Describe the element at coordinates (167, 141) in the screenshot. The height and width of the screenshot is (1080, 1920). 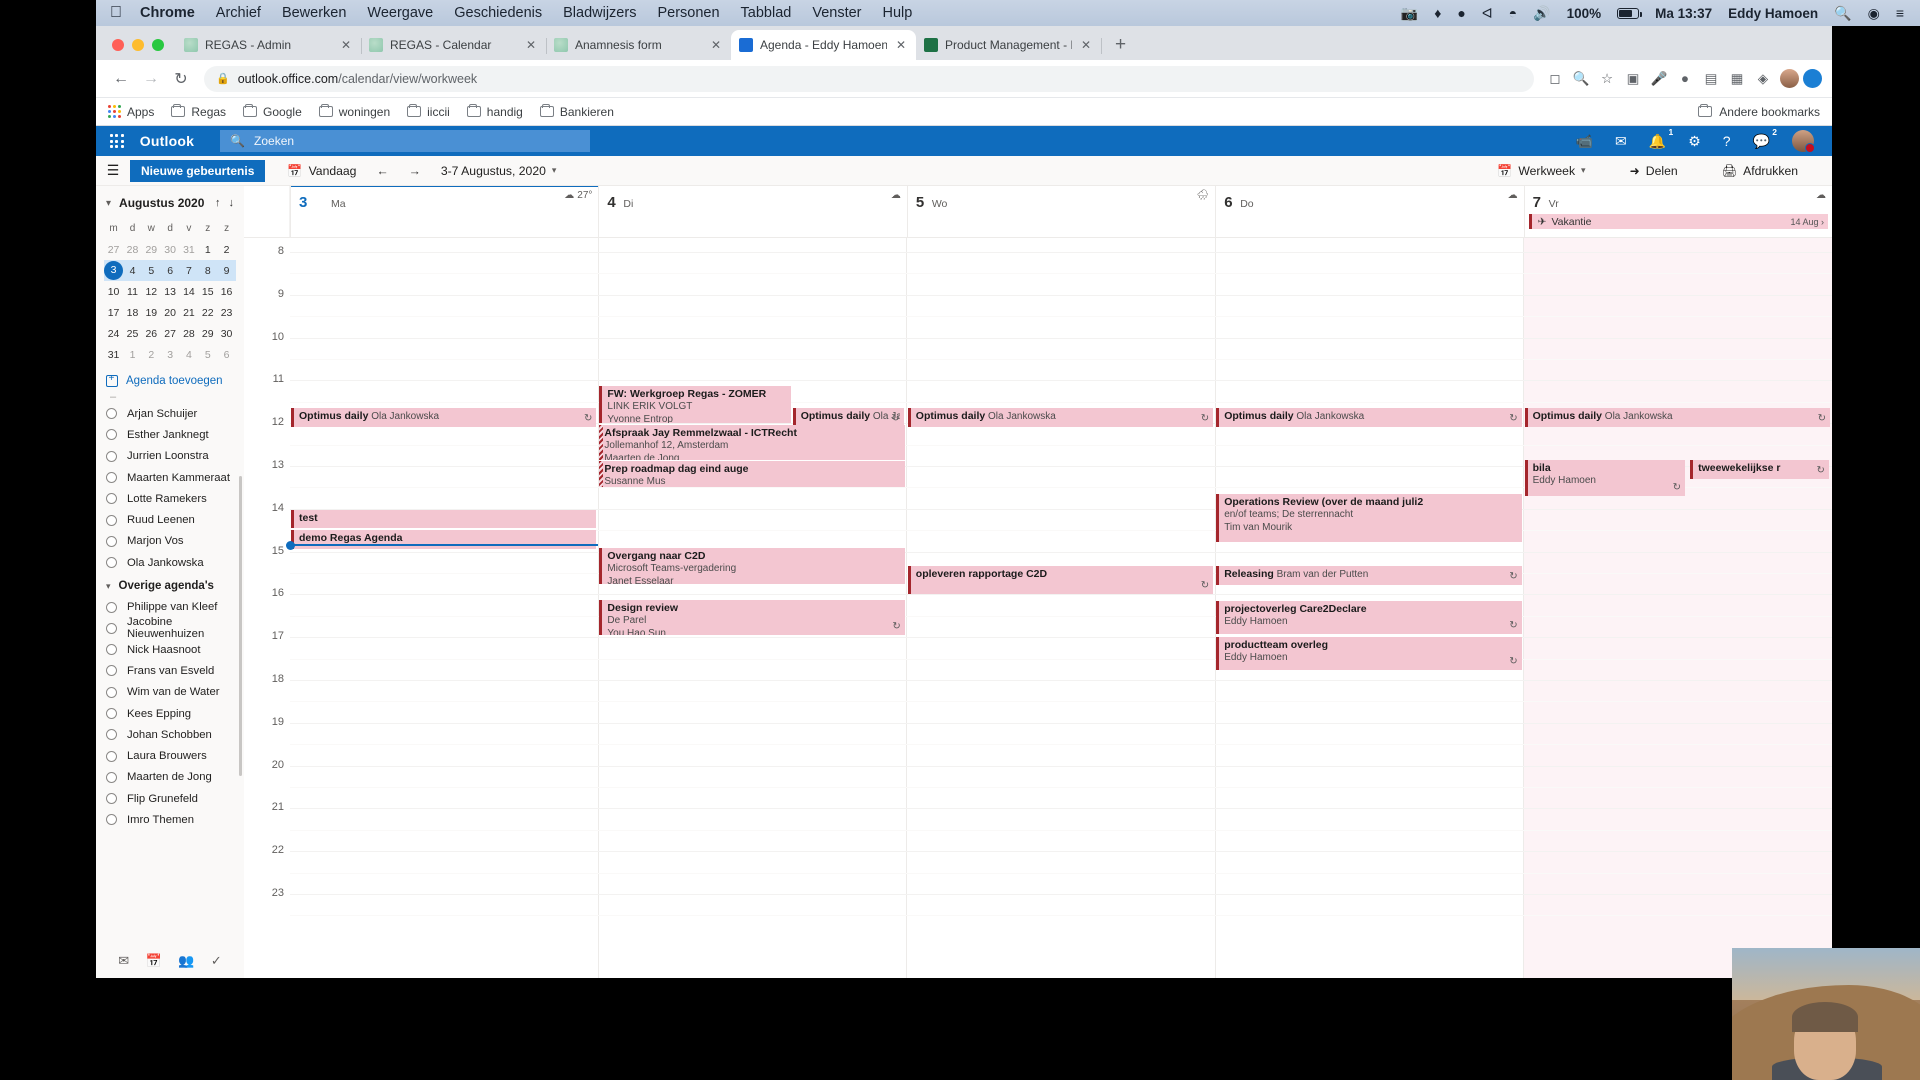
I see `outlook-brand-label: Outlook` at that location.